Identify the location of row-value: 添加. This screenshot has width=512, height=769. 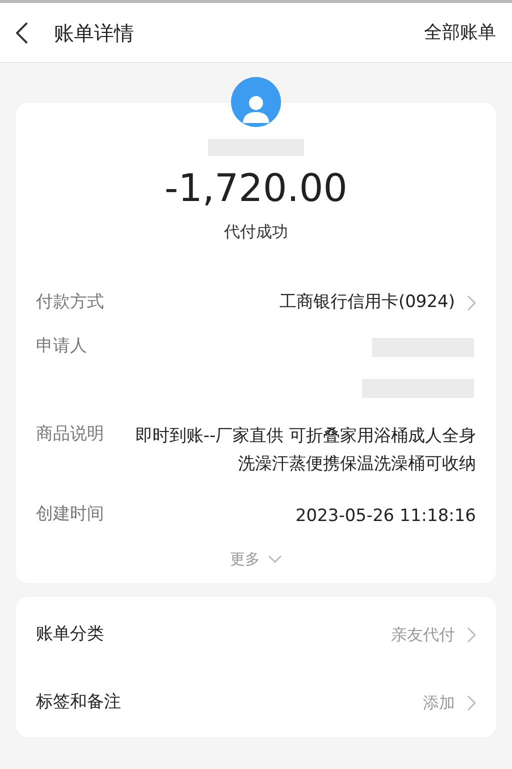
(439, 703).